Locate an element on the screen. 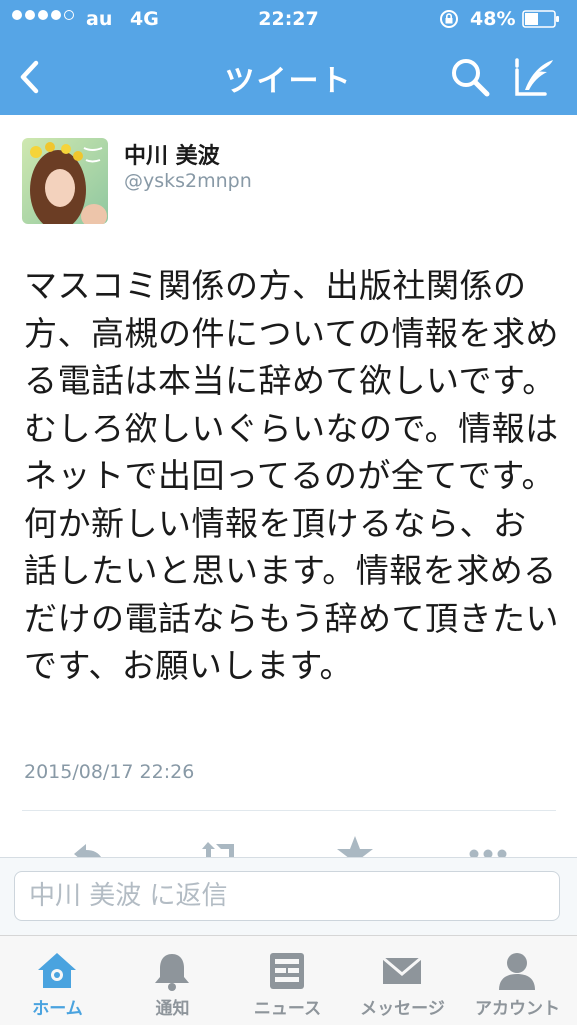  tab-news: ニュース is located at coordinates (287, 980).